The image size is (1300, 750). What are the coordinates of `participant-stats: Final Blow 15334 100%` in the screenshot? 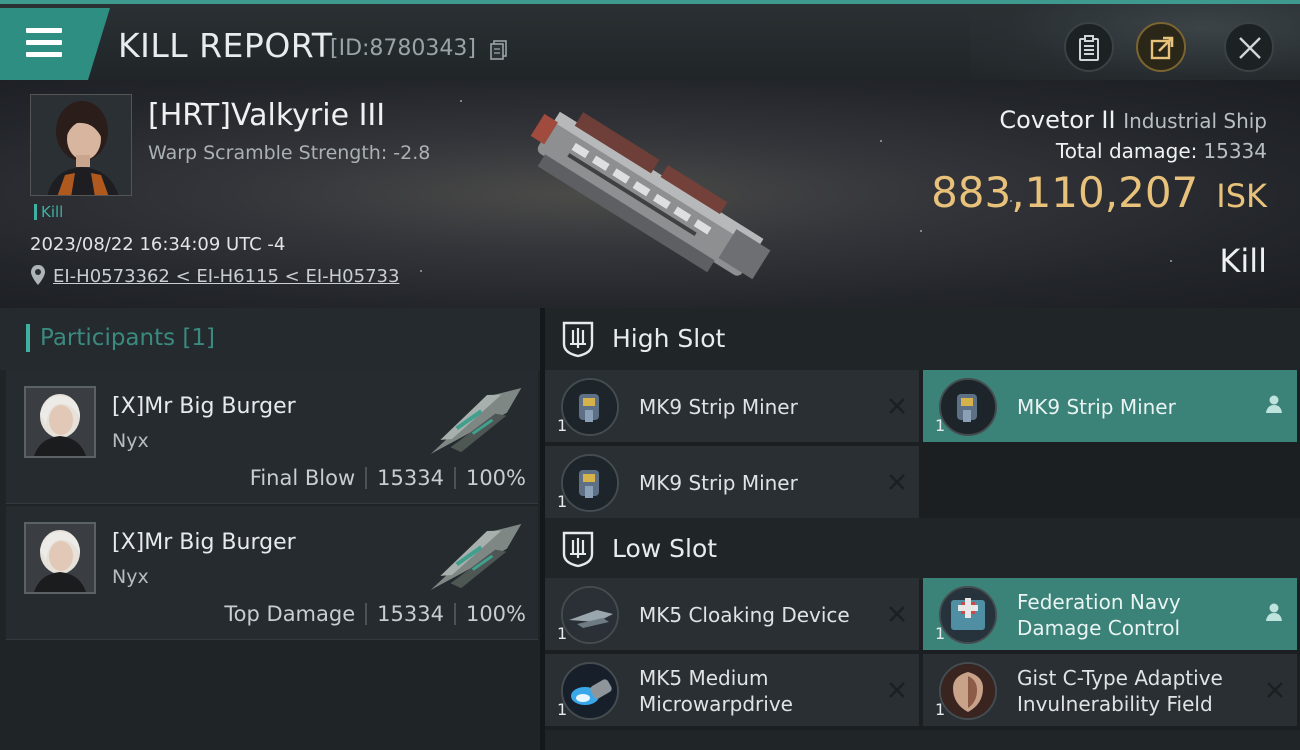 It's located at (388, 478).